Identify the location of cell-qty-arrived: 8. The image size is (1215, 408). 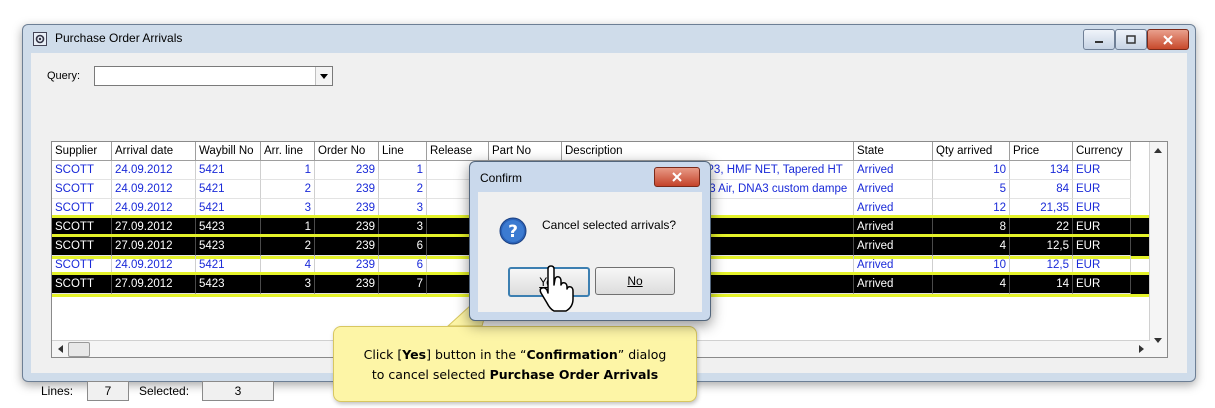
(971, 227).